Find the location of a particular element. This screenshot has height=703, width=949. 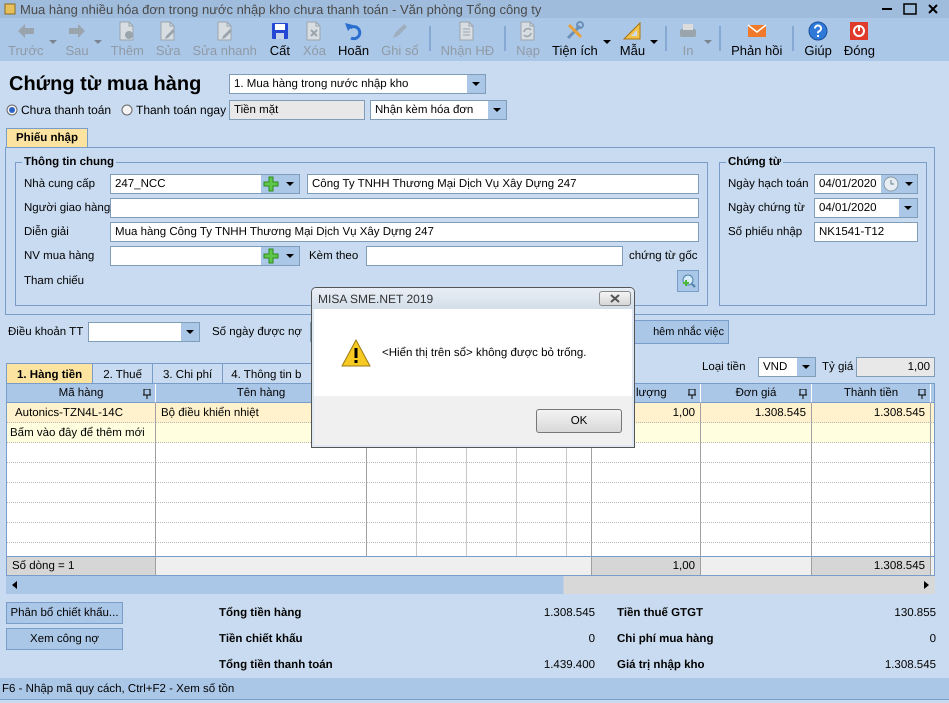

magnifier-plus-icon is located at coordinates (688, 281).